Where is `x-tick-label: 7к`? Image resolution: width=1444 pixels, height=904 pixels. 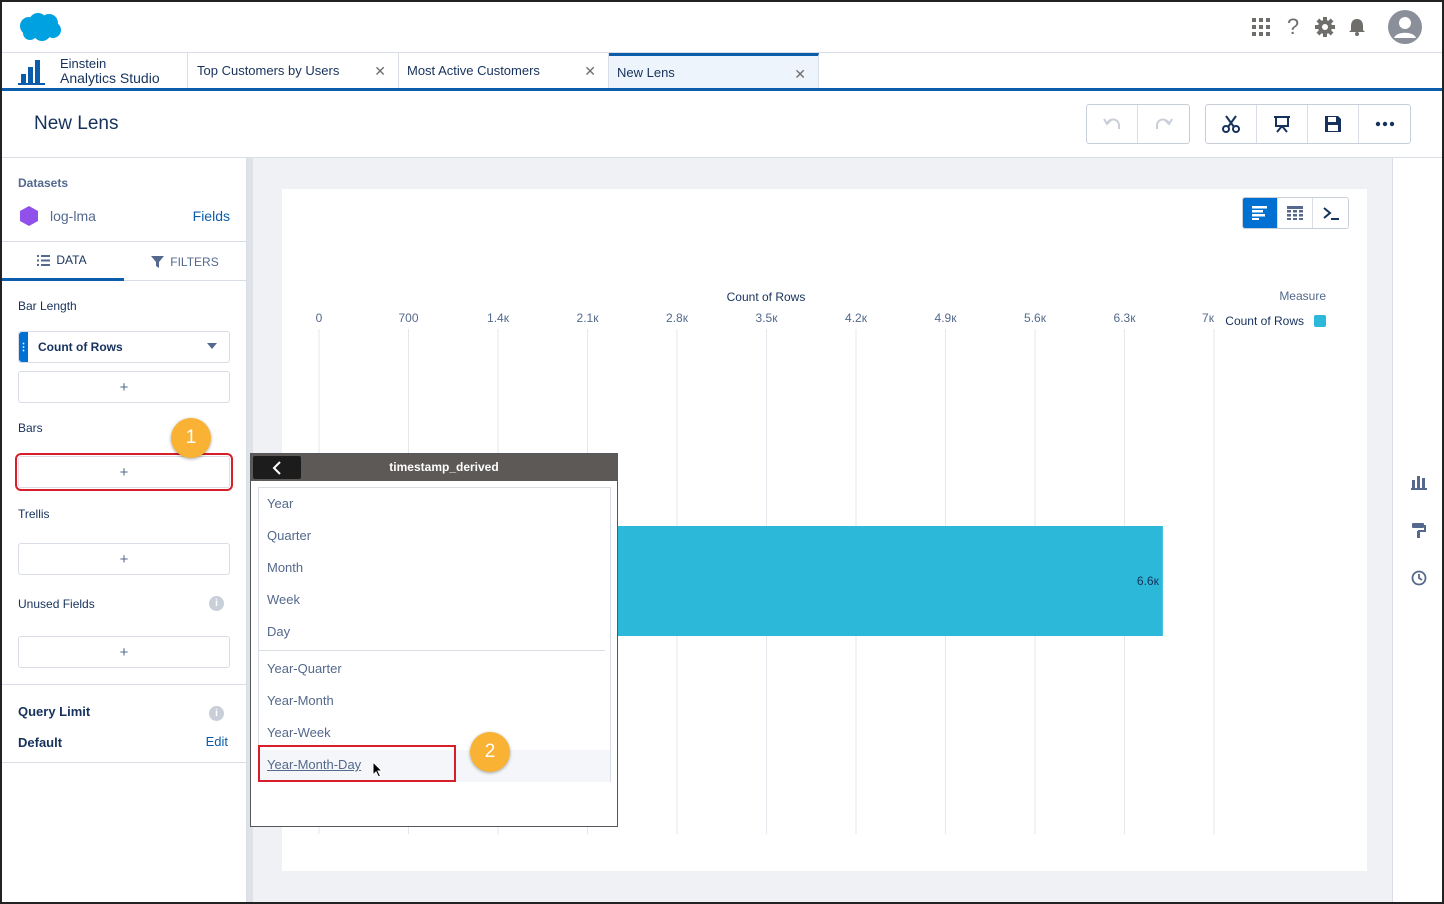
x-tick-label: 7к is located at coordinates (1208, 318).